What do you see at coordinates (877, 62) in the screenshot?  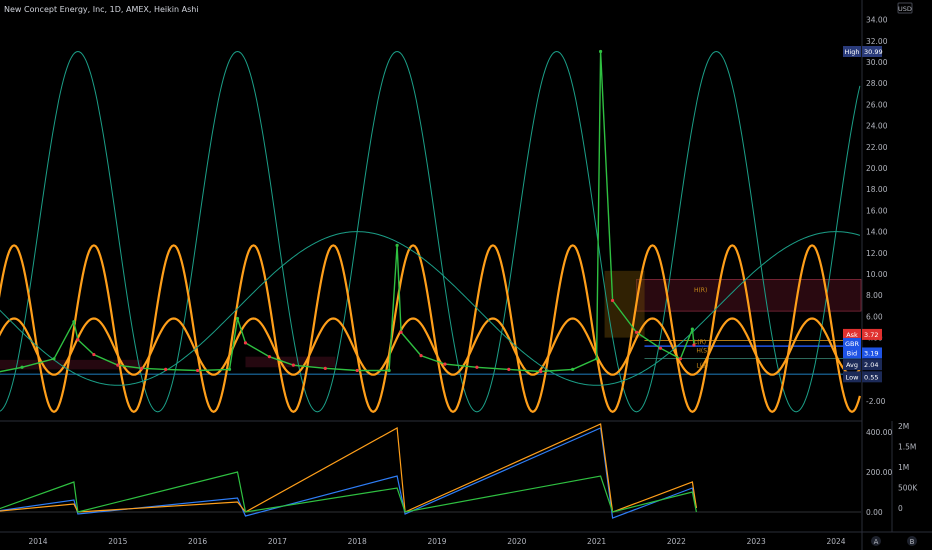 I see `y-tick: 30.00` at bounding box center [877, 62].